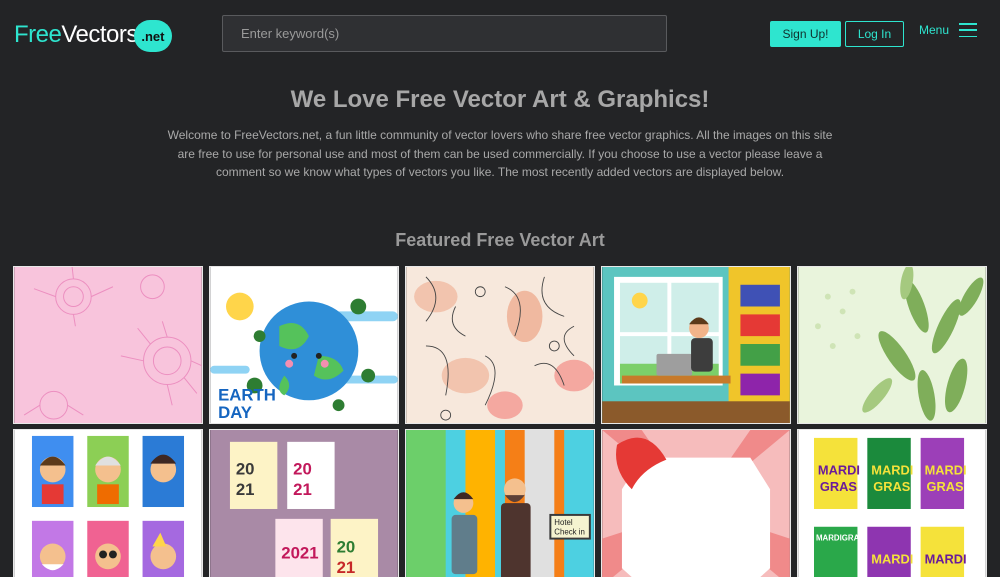 This screenshot has width=1000, height=577. I want to click on vector-tile-man-at-laptop, so click(696, 345).